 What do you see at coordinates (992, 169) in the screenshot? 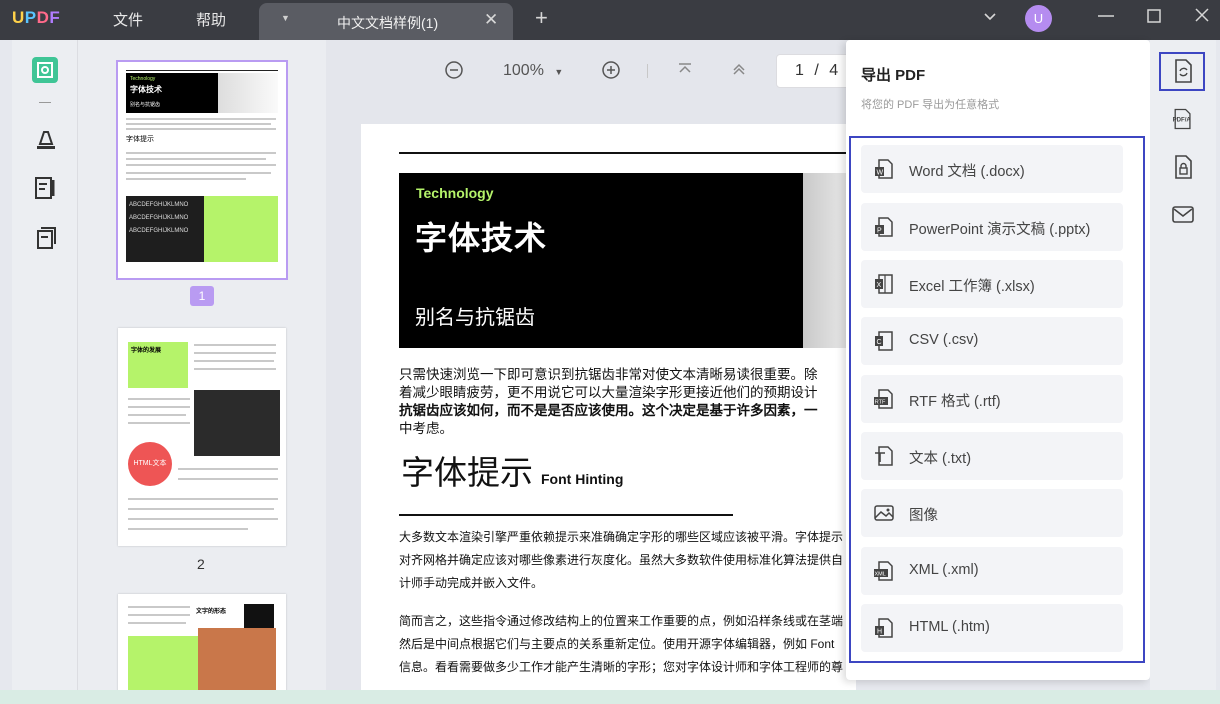
I see `export-word-button: W Word 文档 (.docx)` at bounding box center [992, 169].